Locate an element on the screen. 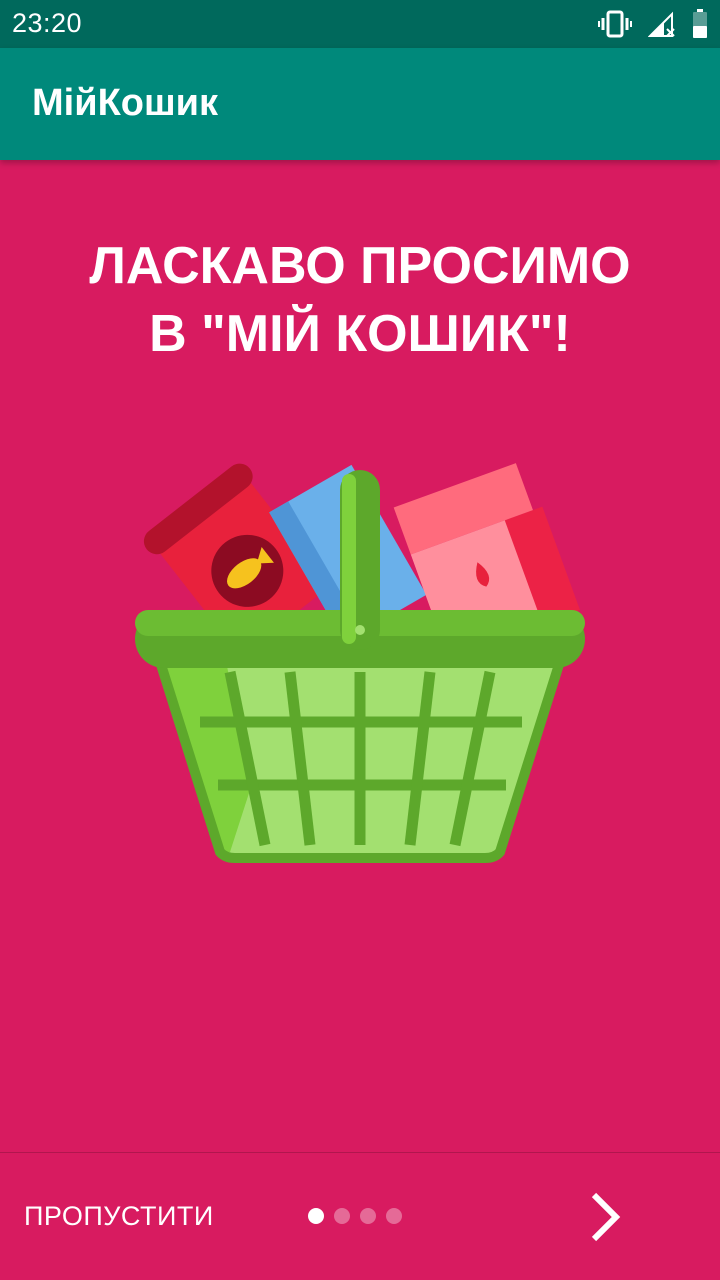  page-indicator is located at coordinates (355, 1216).